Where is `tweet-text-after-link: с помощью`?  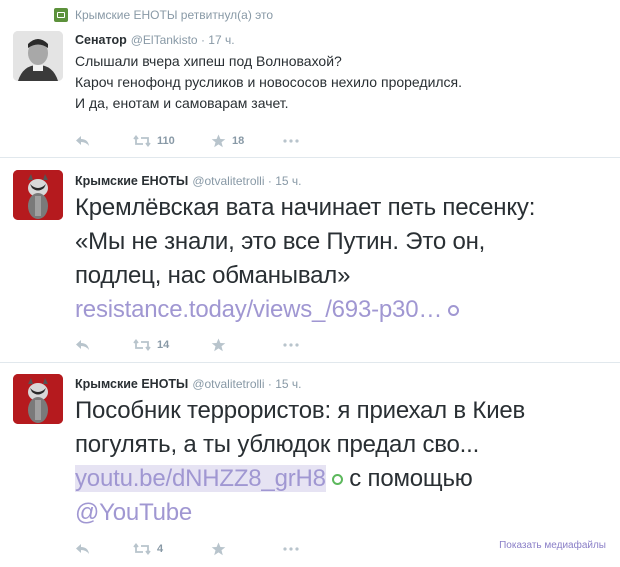
tweet-text-after-link: с помощью is located at coordinates (411, 478).